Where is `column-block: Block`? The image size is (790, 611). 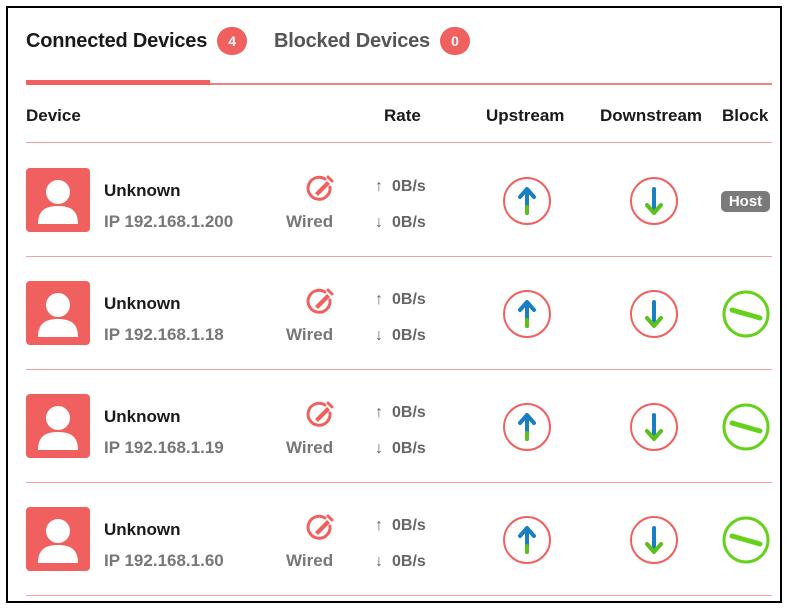
column-block: Block is located at coordinates (745, 115).